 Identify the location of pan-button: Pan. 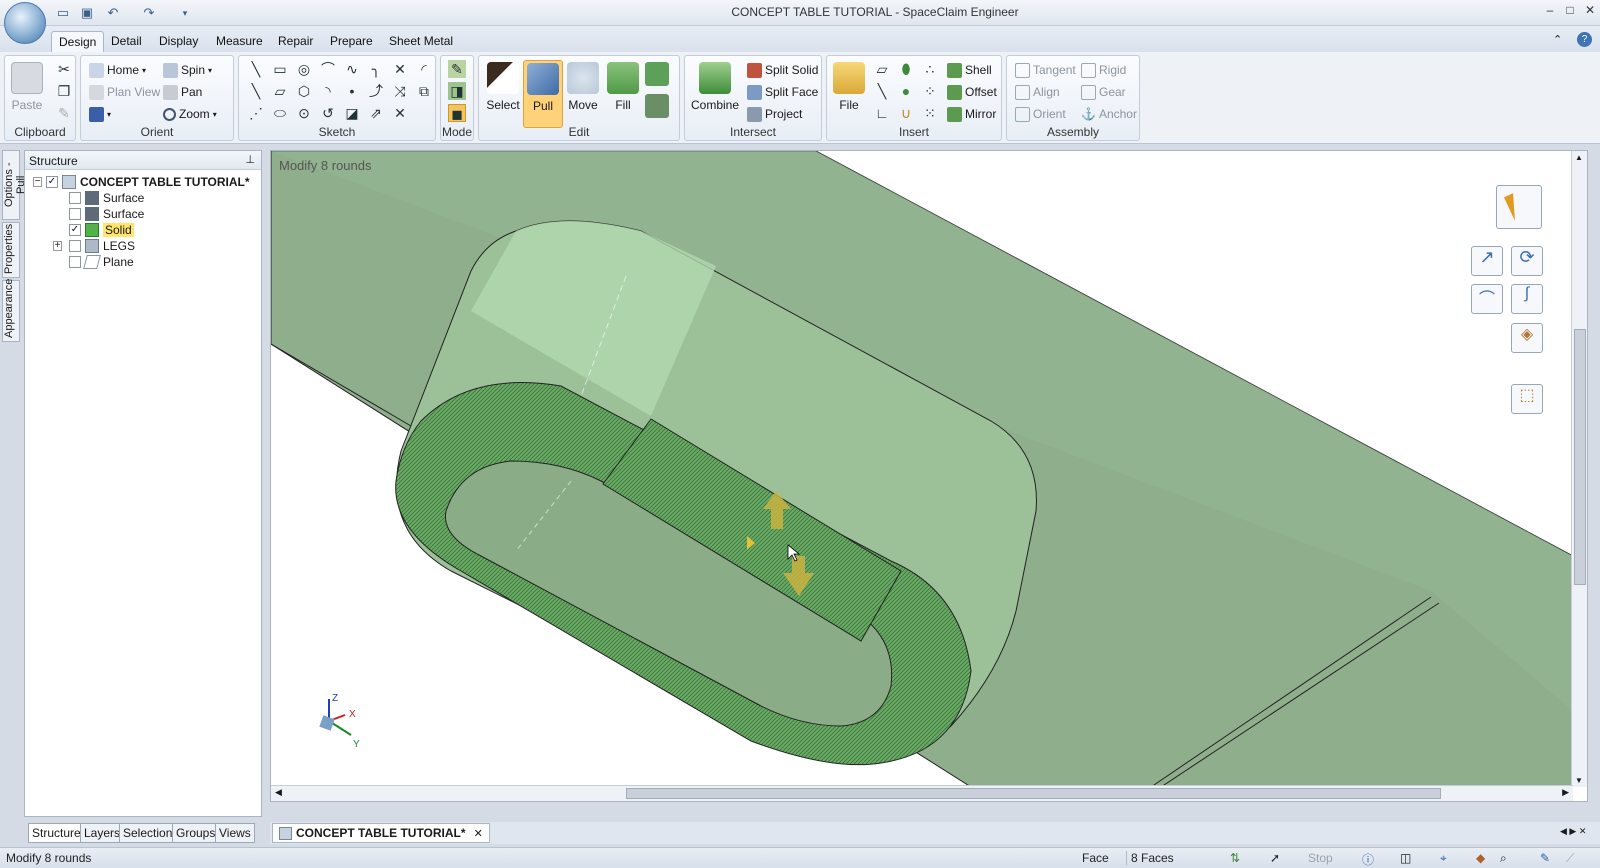
(182, 92).